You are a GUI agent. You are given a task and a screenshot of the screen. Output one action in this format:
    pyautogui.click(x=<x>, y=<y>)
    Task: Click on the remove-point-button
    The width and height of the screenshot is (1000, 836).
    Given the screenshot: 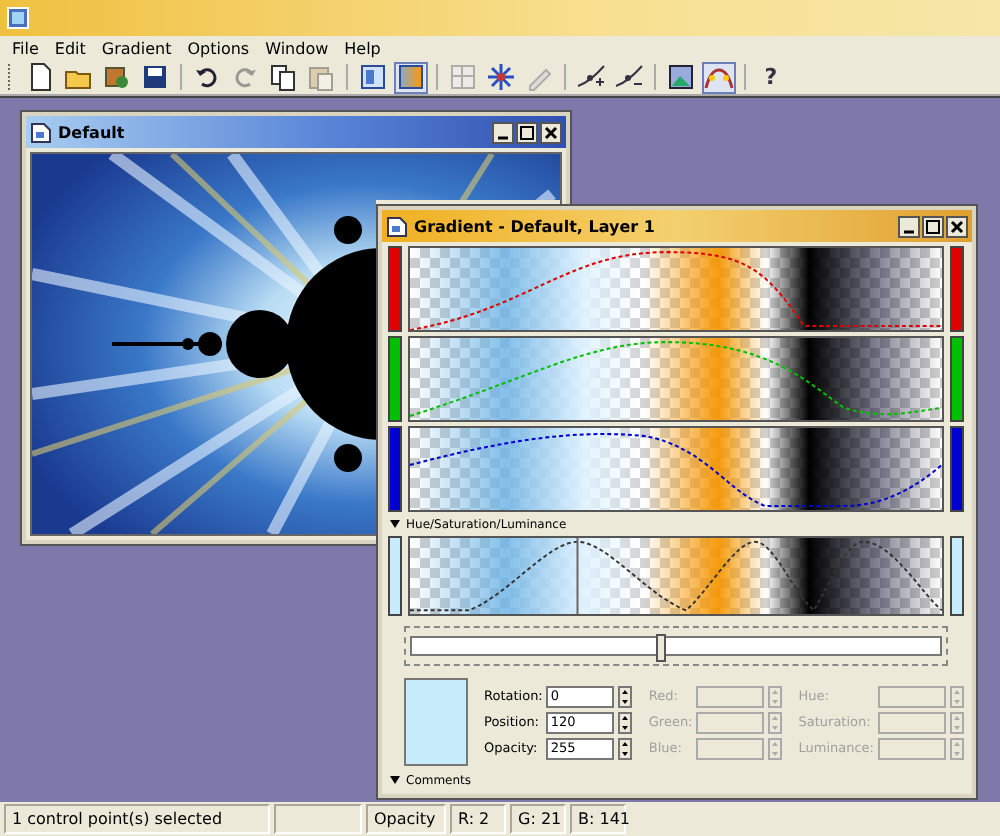 What is the action you would take?
    pyautogui.click(x=629, y=77)
    